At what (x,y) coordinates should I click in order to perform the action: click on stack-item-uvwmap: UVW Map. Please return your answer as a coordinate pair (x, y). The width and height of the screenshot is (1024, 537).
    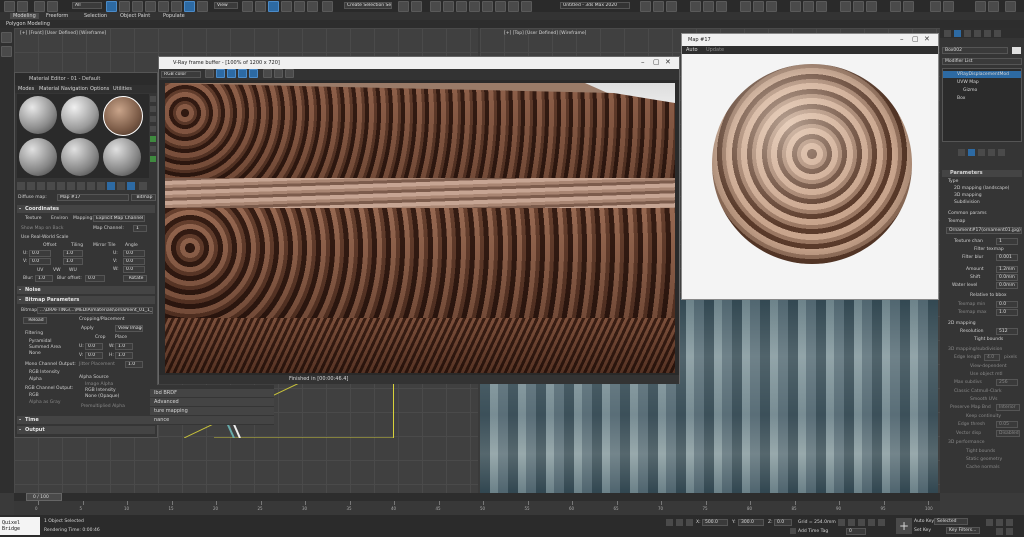
    Looking at the image, I should click on (982, 82).